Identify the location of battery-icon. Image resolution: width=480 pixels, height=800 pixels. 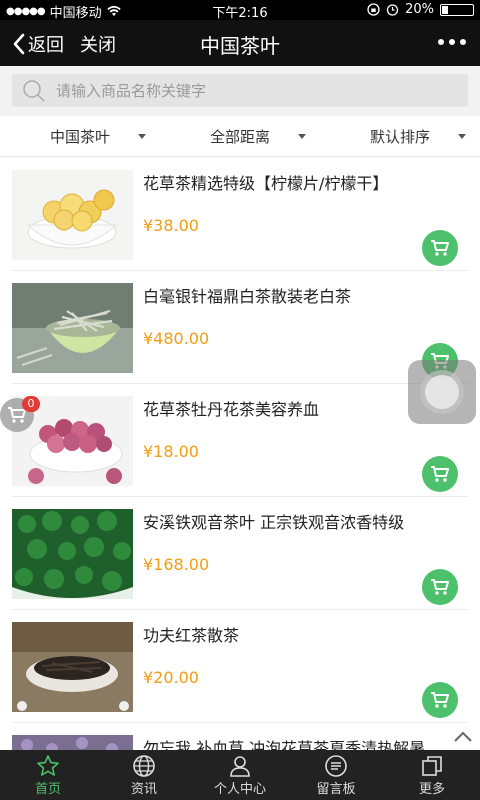
(457, 9).